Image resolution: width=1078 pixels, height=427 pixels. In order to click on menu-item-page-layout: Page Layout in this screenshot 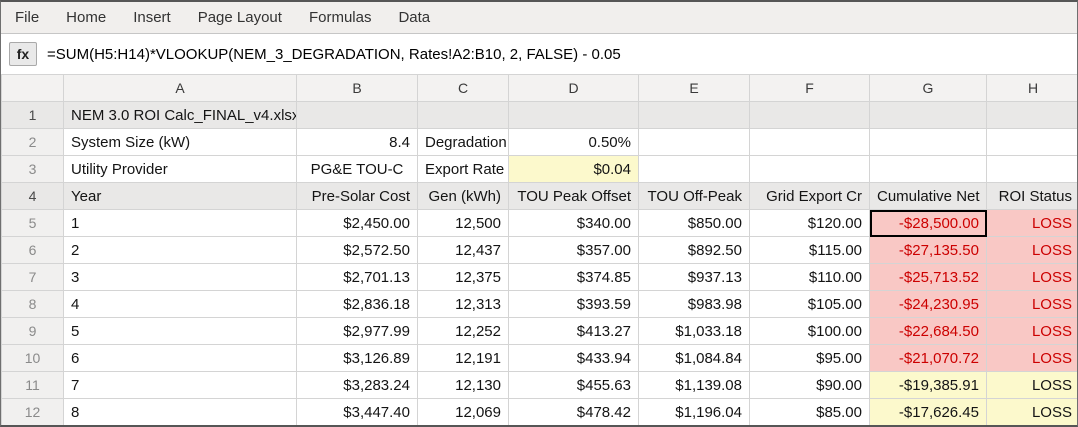, I will do `click(240, 17)`.